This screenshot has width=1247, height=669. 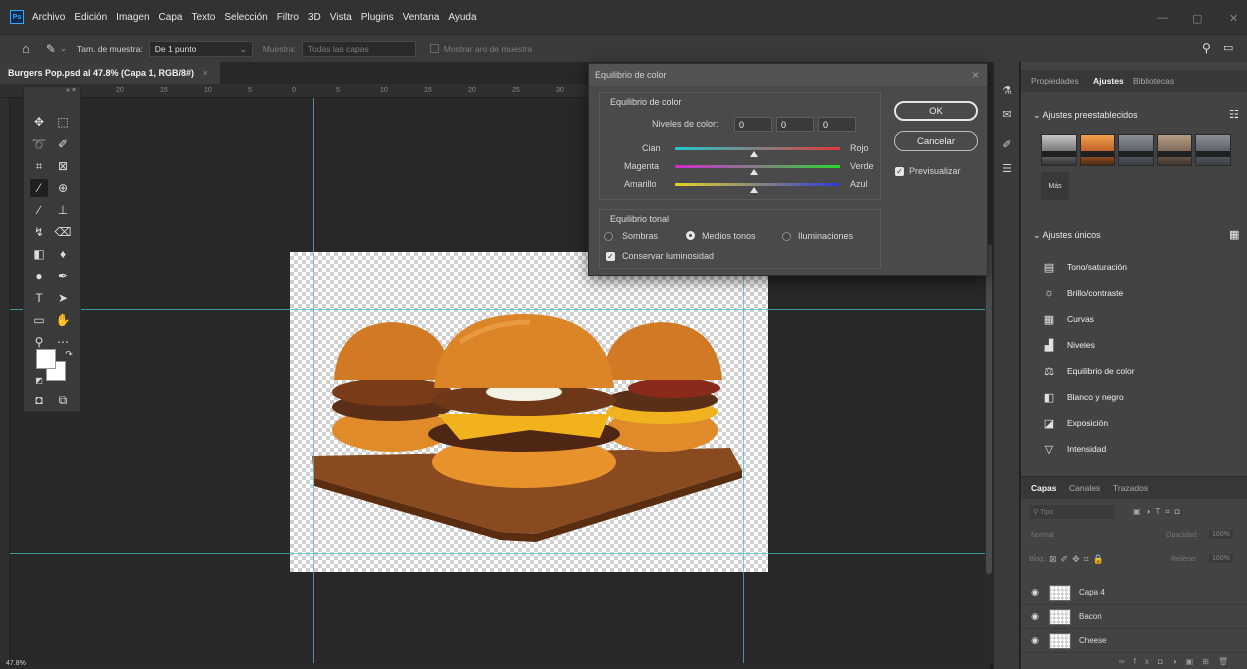 I want to click on photoshop-logo-icon: Ps, so click(x=17, y=17).